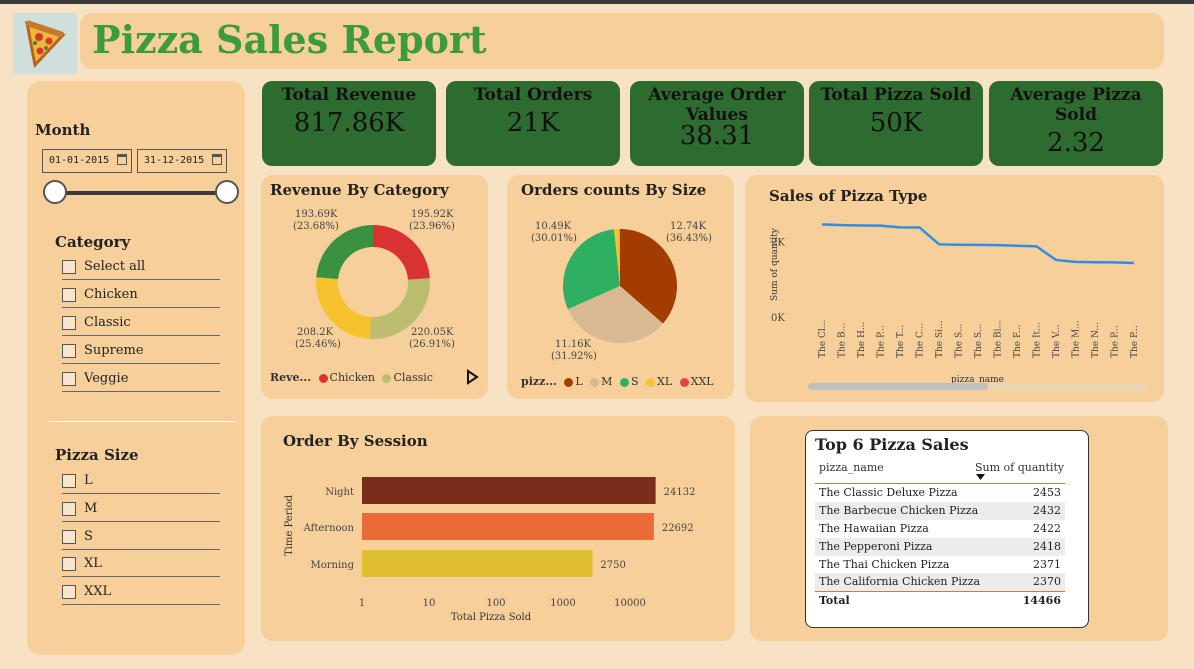  I want to click on category-option: Select all, so click(141, 268).